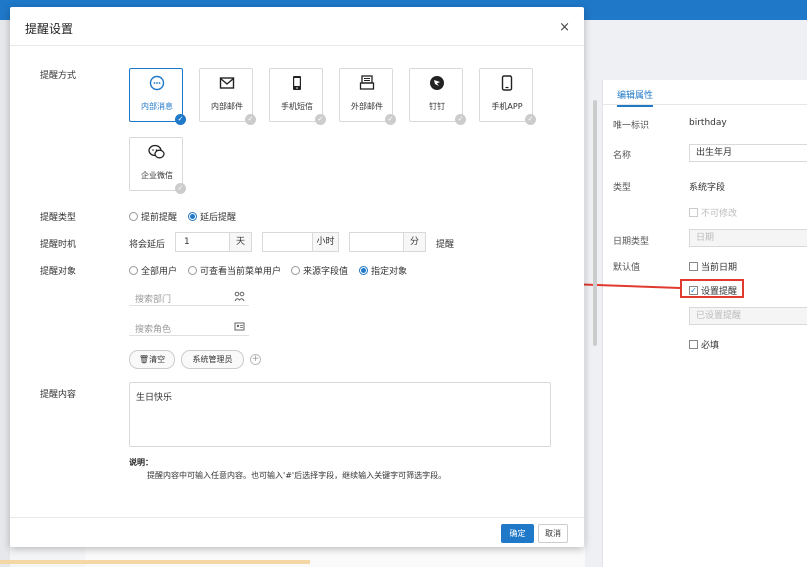 This screenshot has height=567, width=807. I want to click on search-role-placeholder: 搜索角色, so click(153, 330).